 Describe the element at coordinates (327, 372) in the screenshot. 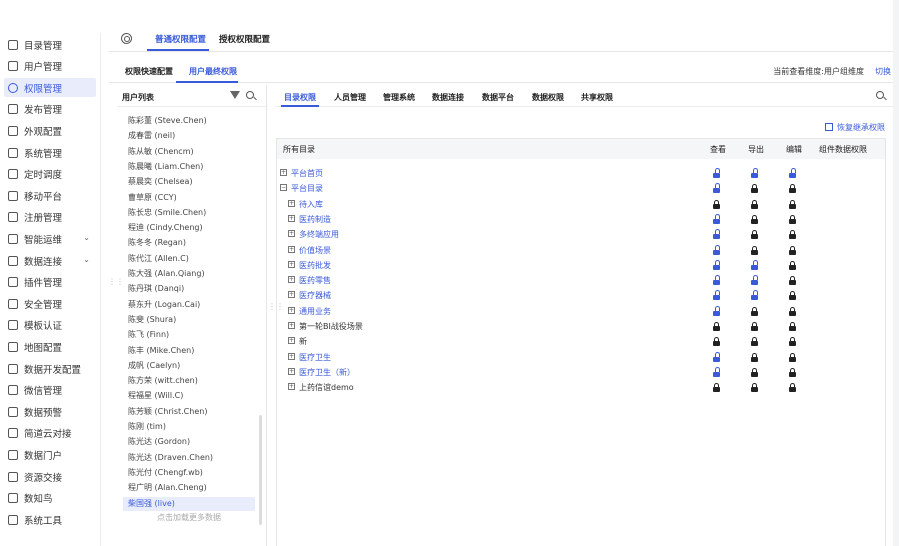

I see `directory-label: 医疗卫生（新）` at that location.